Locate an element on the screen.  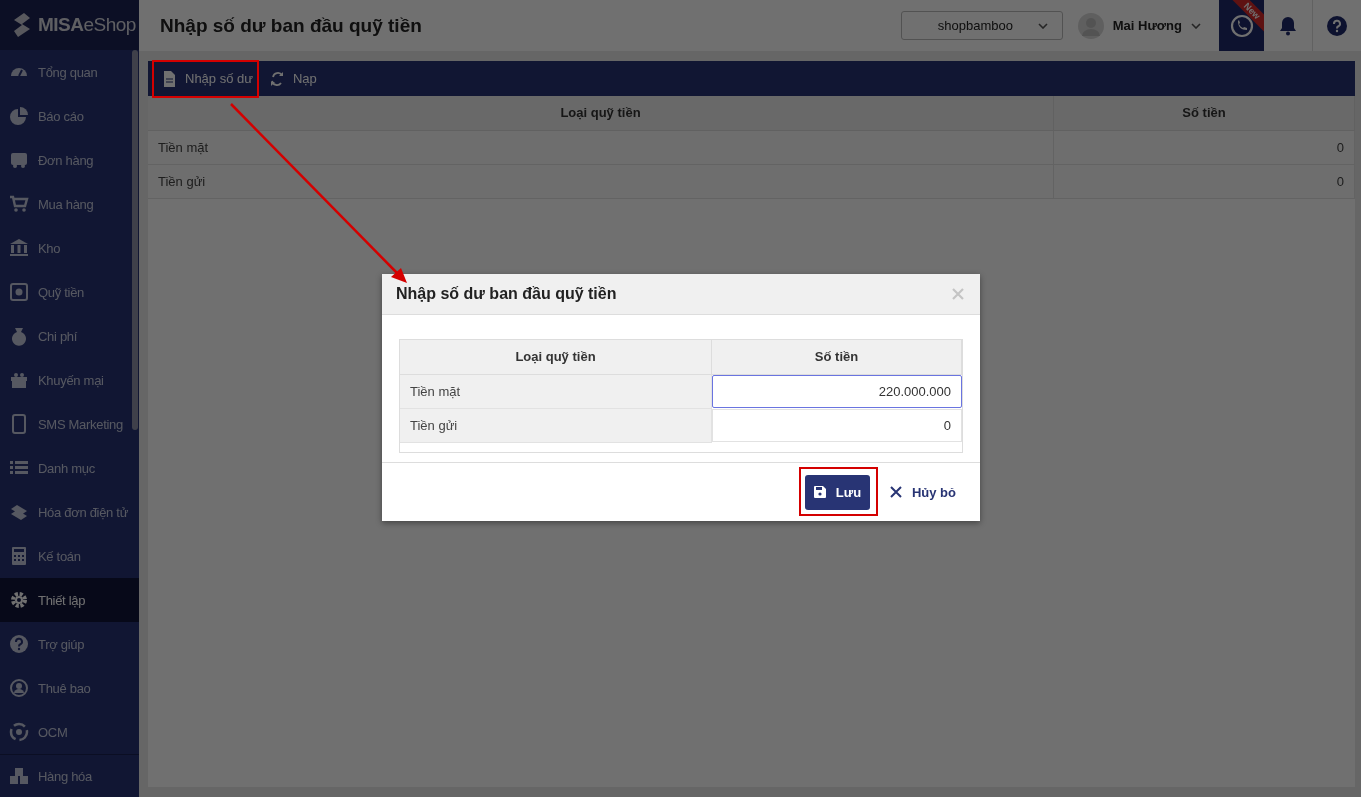
swirl-icon is located at coordinates (19, 732).